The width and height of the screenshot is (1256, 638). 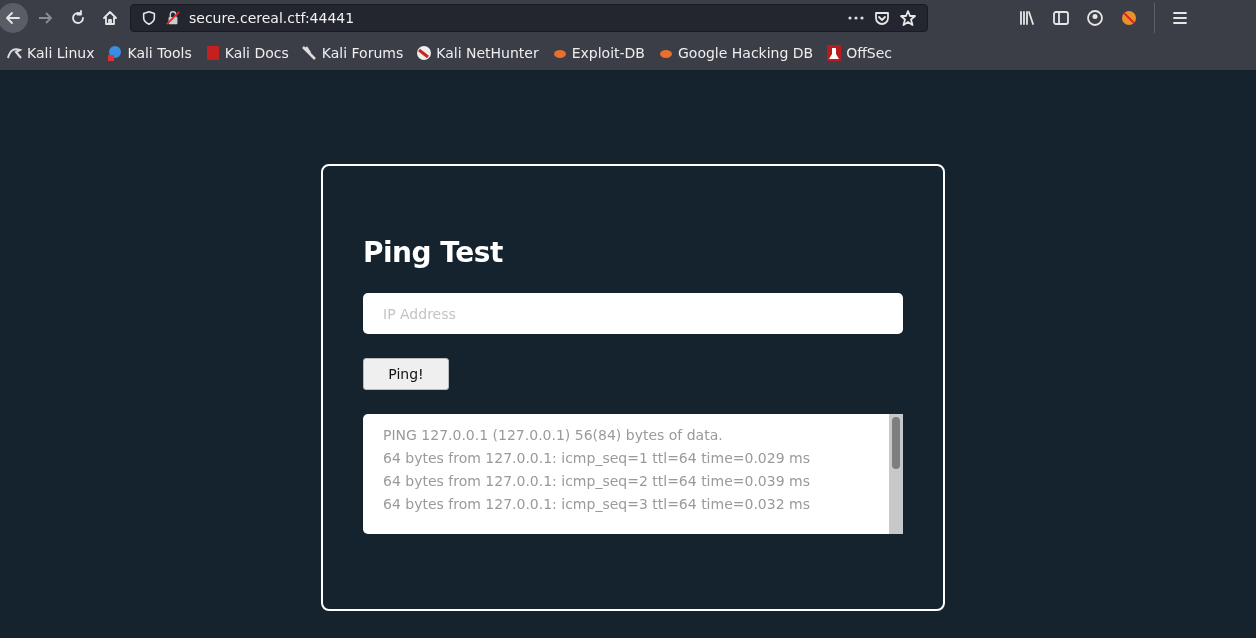 I want to click on extension-icon, so click(x=1129, y=18).